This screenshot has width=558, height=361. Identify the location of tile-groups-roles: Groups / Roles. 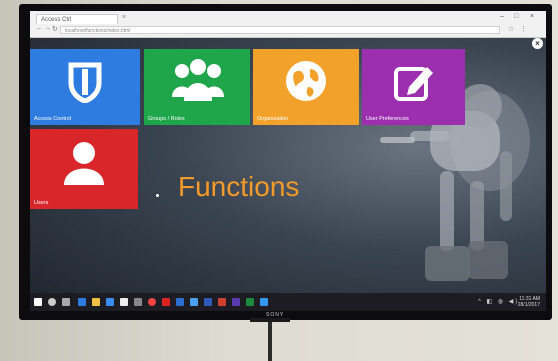
(197, 87).